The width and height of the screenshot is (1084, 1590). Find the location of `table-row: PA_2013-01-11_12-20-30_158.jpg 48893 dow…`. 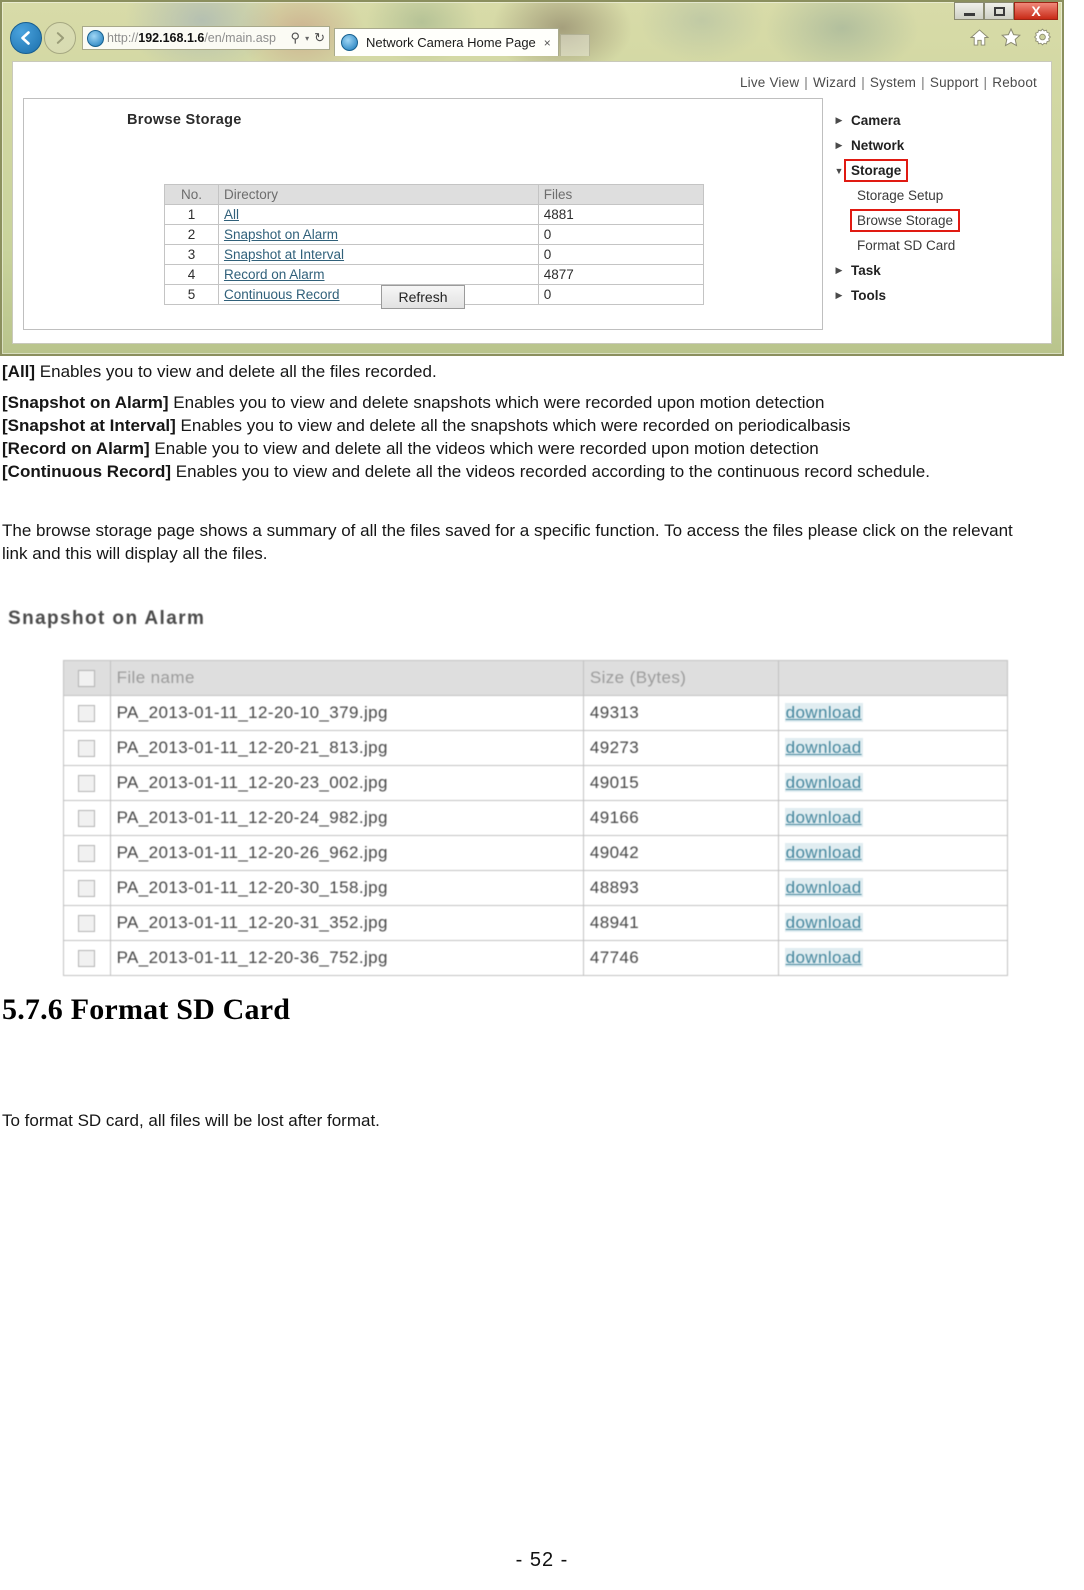

table-row: PA_2013-01-11_12-20-30_158.jpg 48893 dow… is located at coordinates (536, 888).